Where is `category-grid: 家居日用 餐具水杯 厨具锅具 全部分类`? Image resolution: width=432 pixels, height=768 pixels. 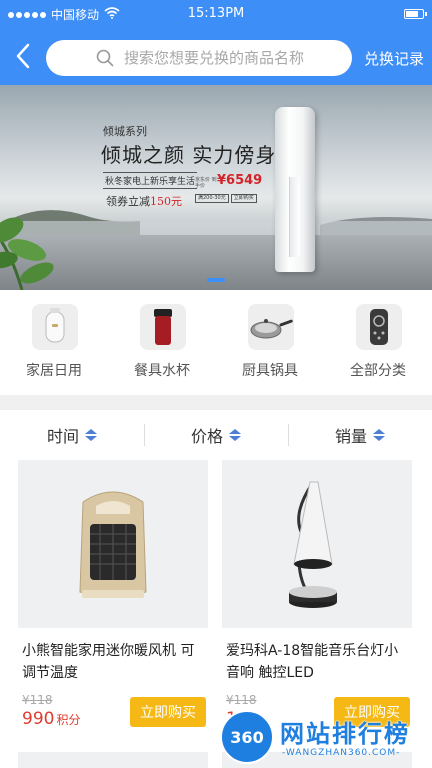
category-grid: 家居日用 餐具水杯 厨具锅具 全部分类 is located at coordinates (216, 342).